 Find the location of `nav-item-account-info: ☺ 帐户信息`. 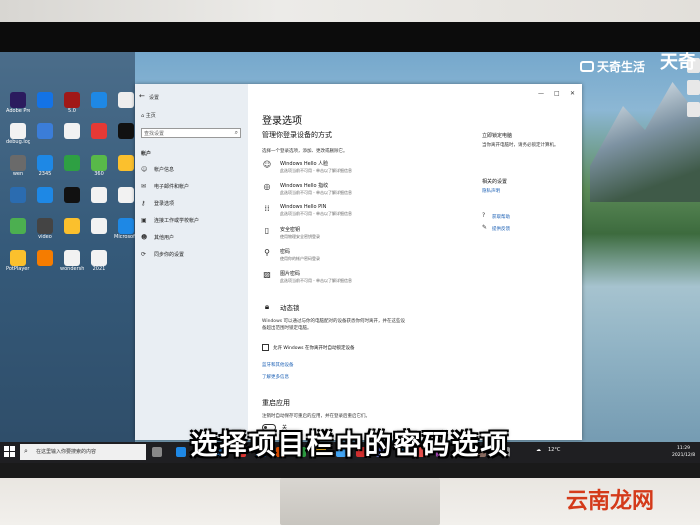

nav-item-account-info: ☺ 帐户信息 is located at coordinates (157, 169).